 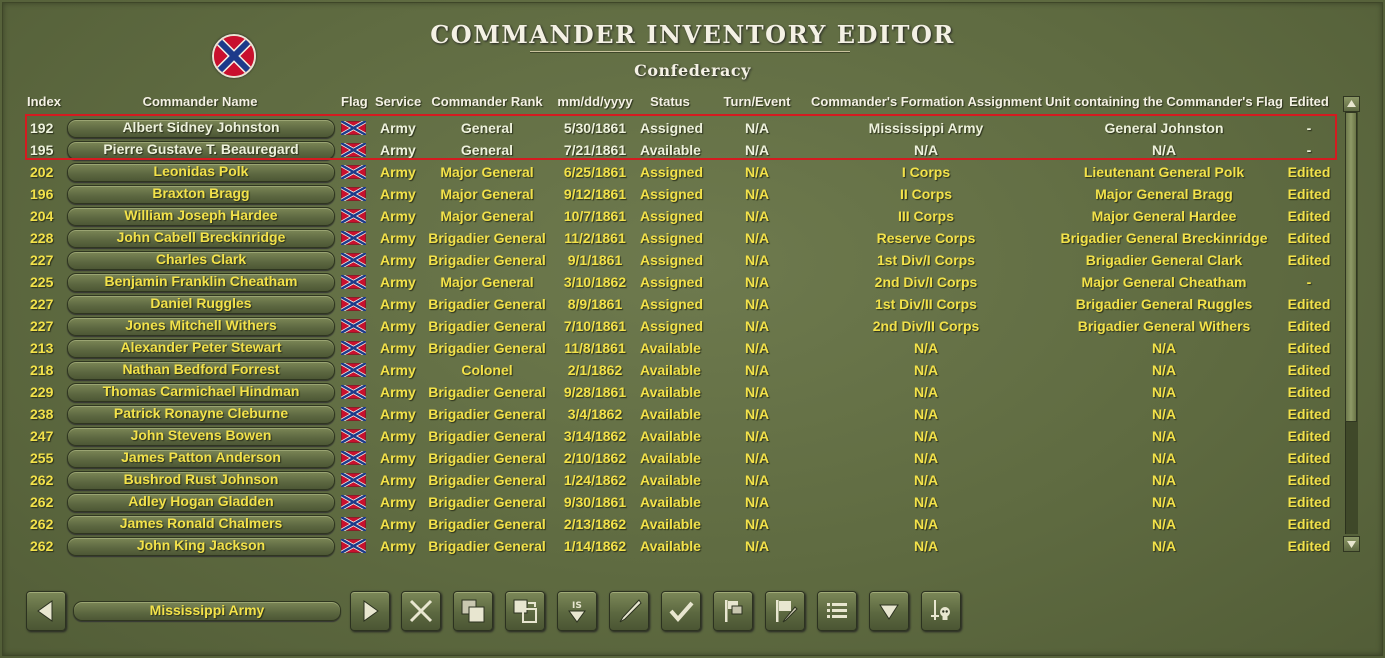 I want to click on commander-name-label: James Ronald Chalmers, so click(x=201, y=523).